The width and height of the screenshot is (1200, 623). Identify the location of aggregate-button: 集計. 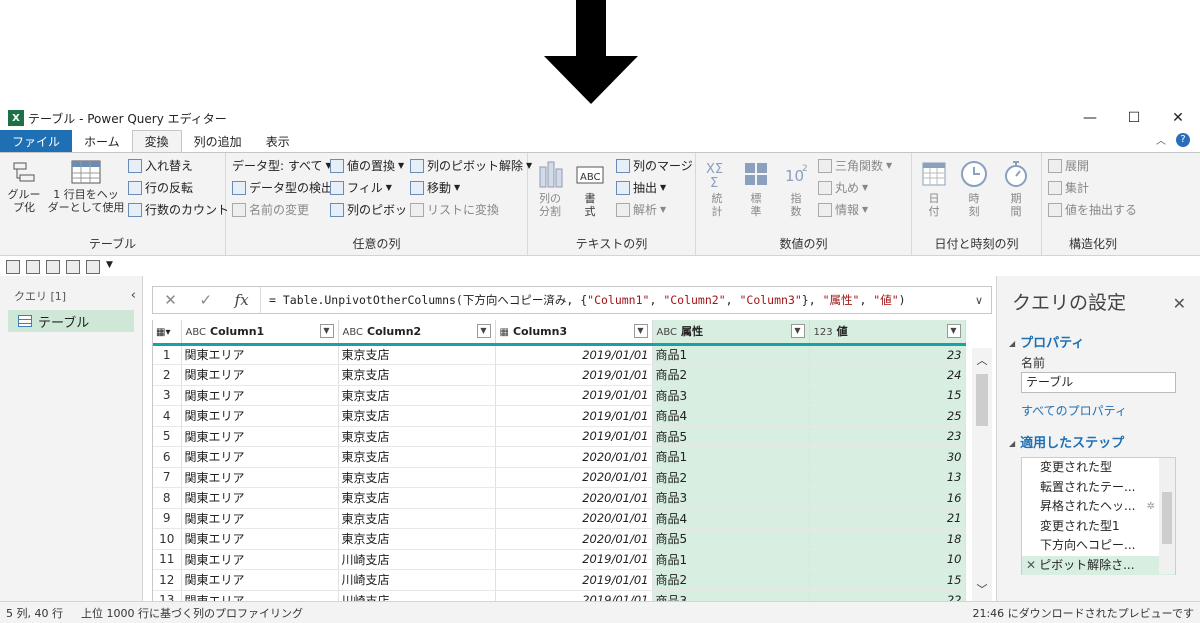
(1068, 187).